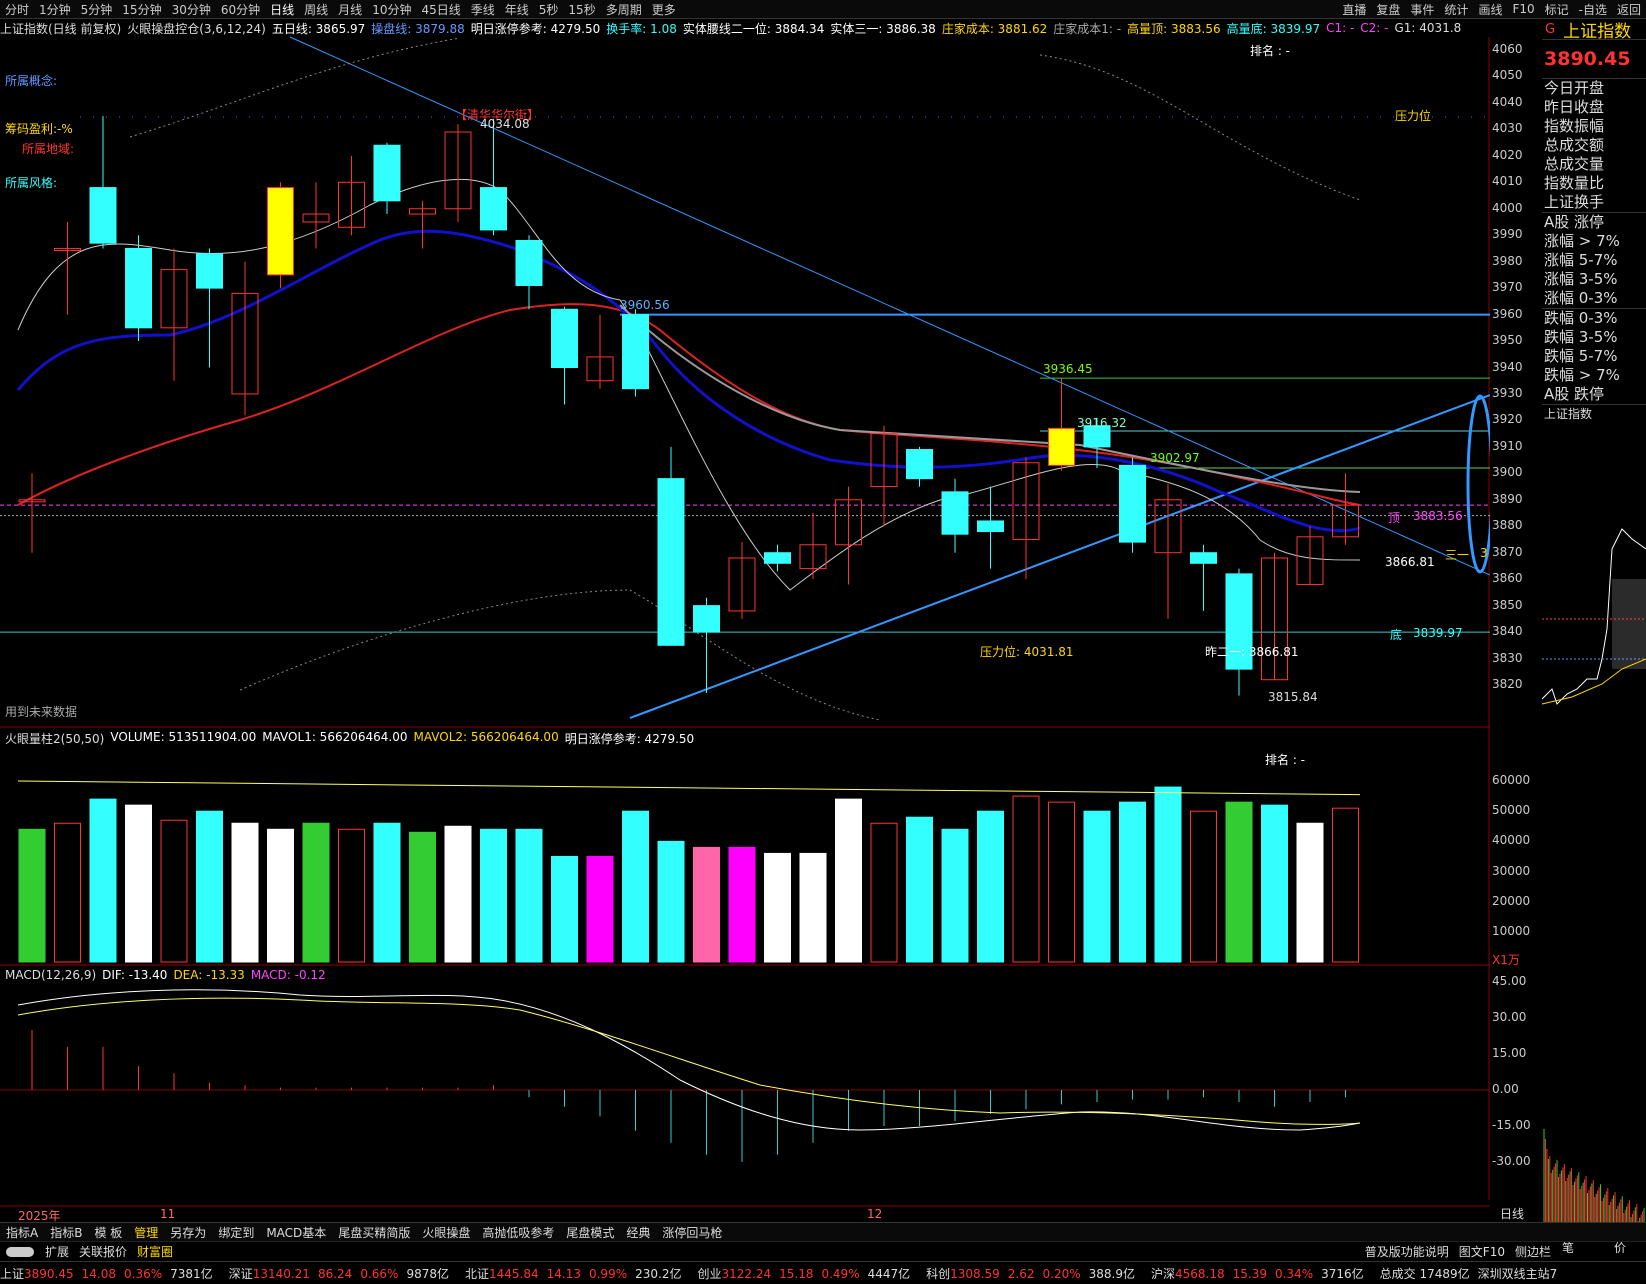 This screenshot has width=1646, height=1284. Describe the element at coordinates (379, 1273) in the screenshot. I see `status-field: 0.66%` at that location.